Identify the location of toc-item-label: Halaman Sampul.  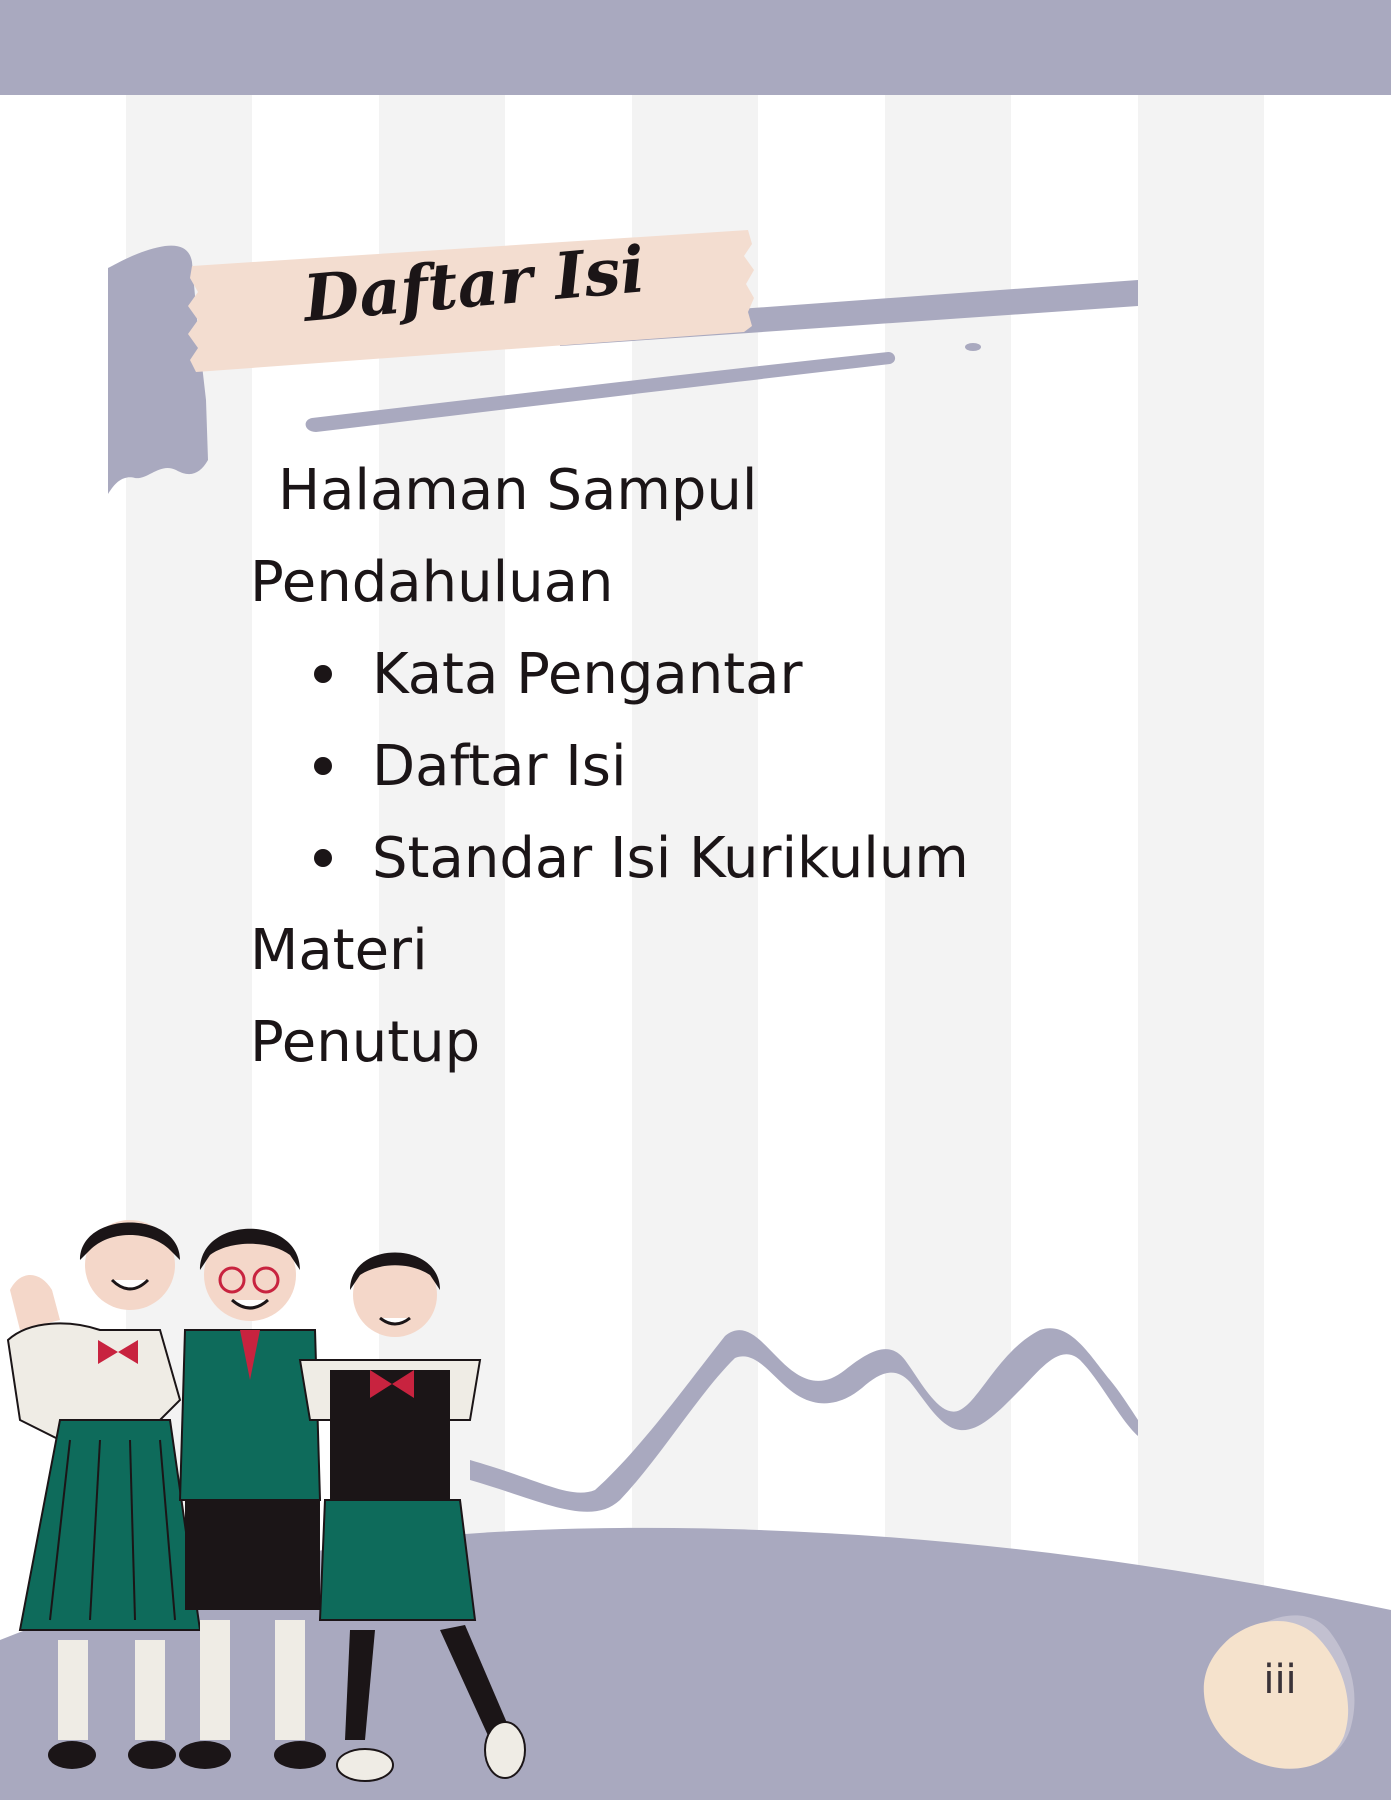
(518, 490).